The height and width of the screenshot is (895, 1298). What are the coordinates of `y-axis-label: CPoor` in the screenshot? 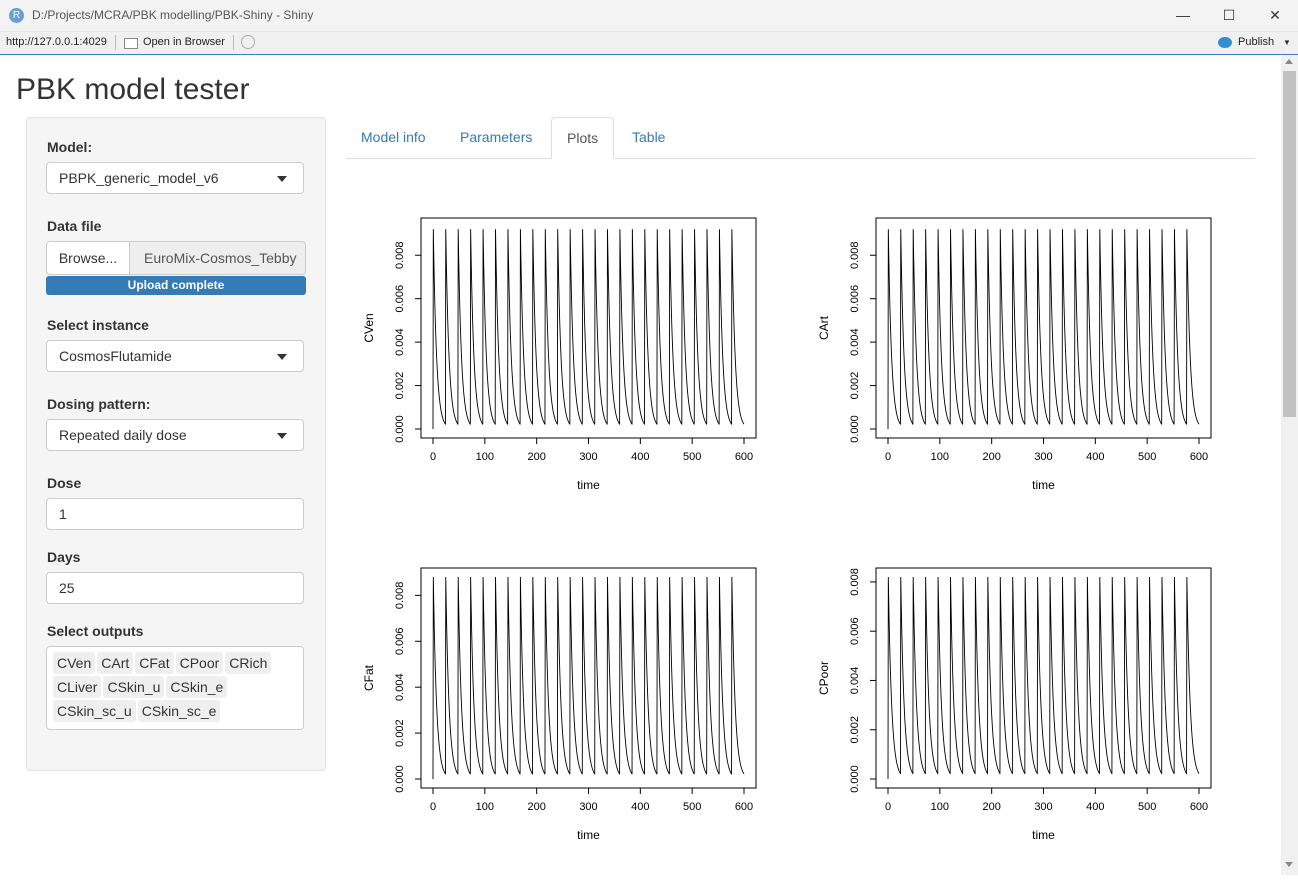 It's located at (824, 678).